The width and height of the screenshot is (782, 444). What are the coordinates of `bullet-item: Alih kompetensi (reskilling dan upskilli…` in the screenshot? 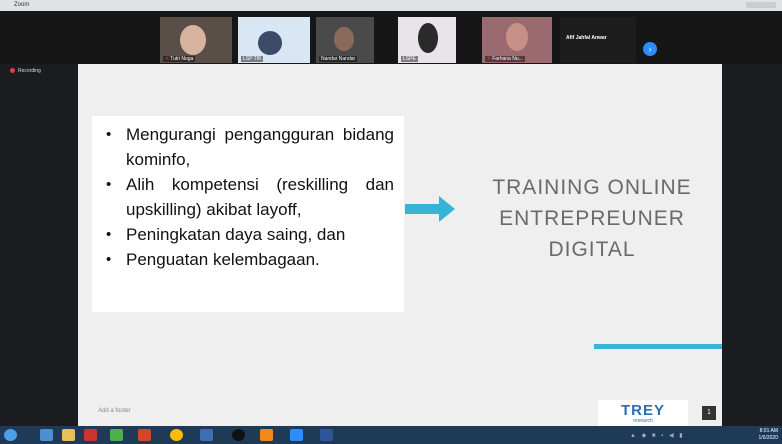 It's located at (249, 197).